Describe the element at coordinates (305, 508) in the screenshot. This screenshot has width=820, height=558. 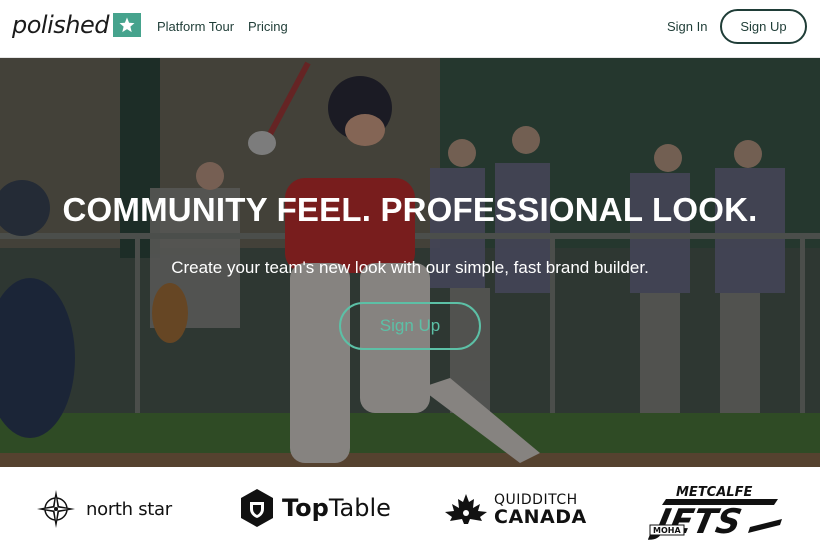
I see `toptable-text-bold: Top` at that location.